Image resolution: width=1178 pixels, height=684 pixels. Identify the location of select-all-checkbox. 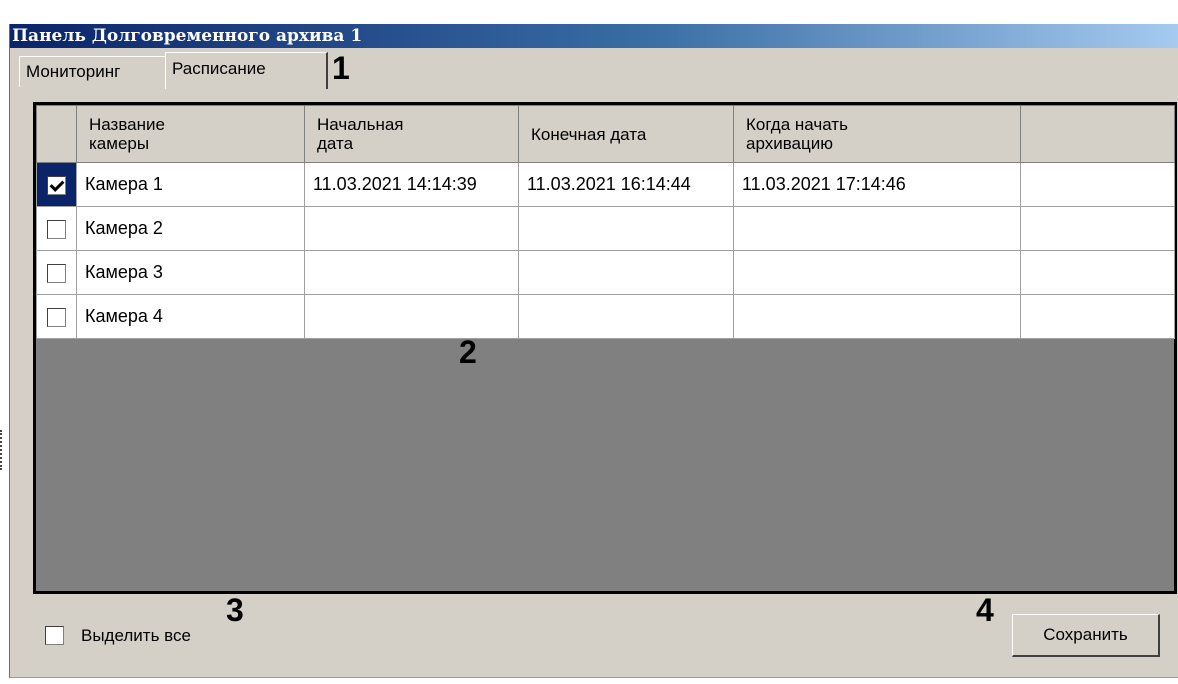
(54, 635).